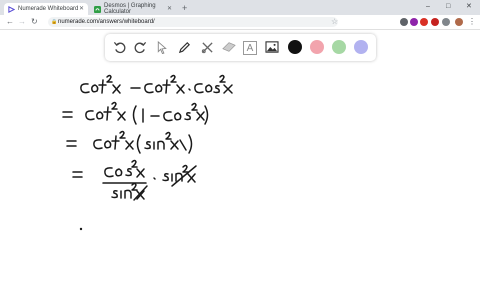 The height and width of the screenshot is (286, 480). I want to click on select-cursor-icon, so click(162, 47).